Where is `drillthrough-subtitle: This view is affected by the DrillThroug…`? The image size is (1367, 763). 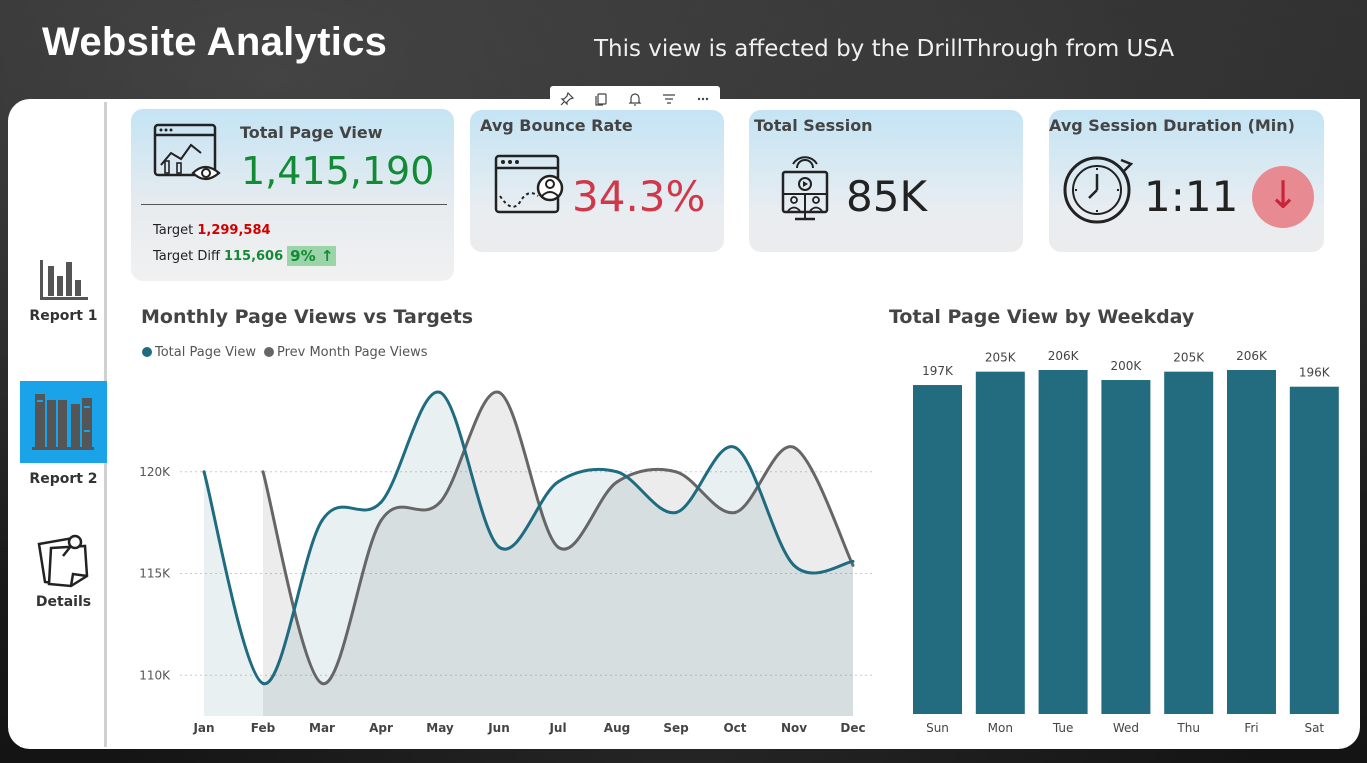 drillthrough-subtitle: This view is affected by the DrillThroug… is located at coordinates (884, 49).